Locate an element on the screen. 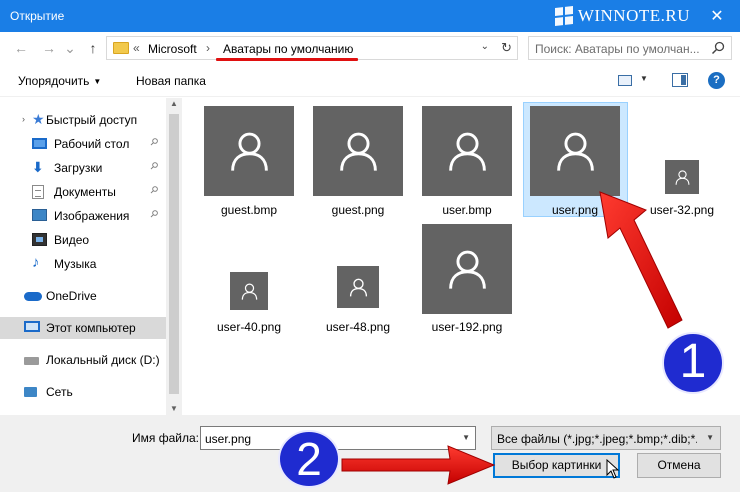  close-button: ✕ is located at coordinates (717, 16).